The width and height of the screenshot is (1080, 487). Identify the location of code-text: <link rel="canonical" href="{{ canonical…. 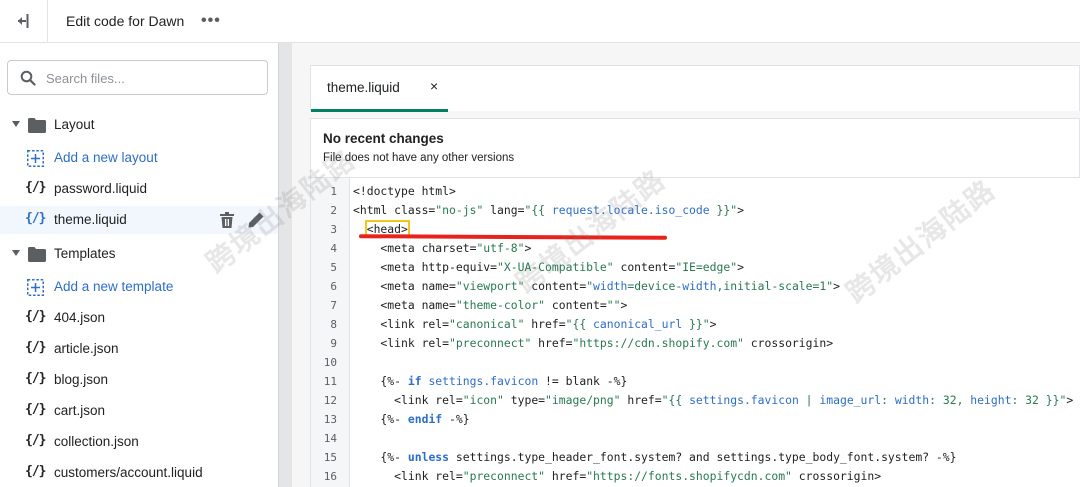
(535, 324).